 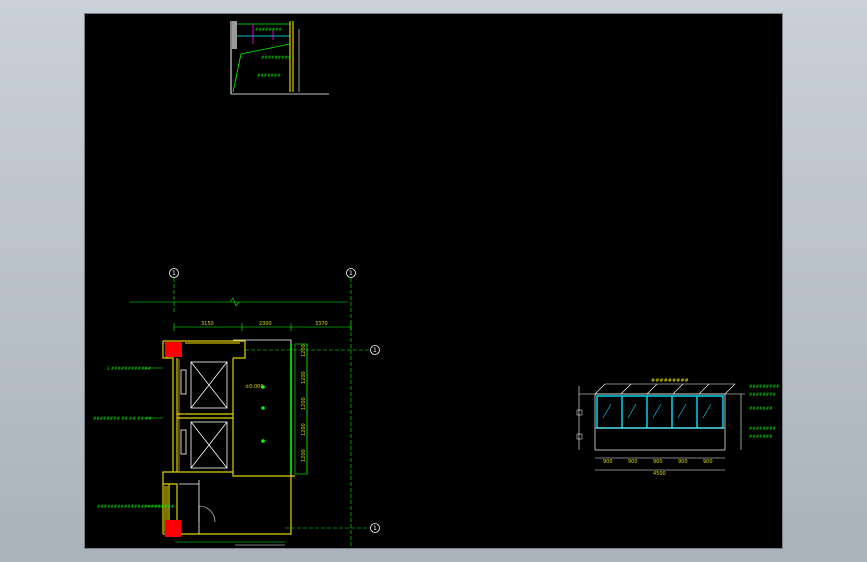 What do you see at coordinates (670, 381) in the screenshot?
I see `elev-top-label: #########` at bounding box center [670, 381].